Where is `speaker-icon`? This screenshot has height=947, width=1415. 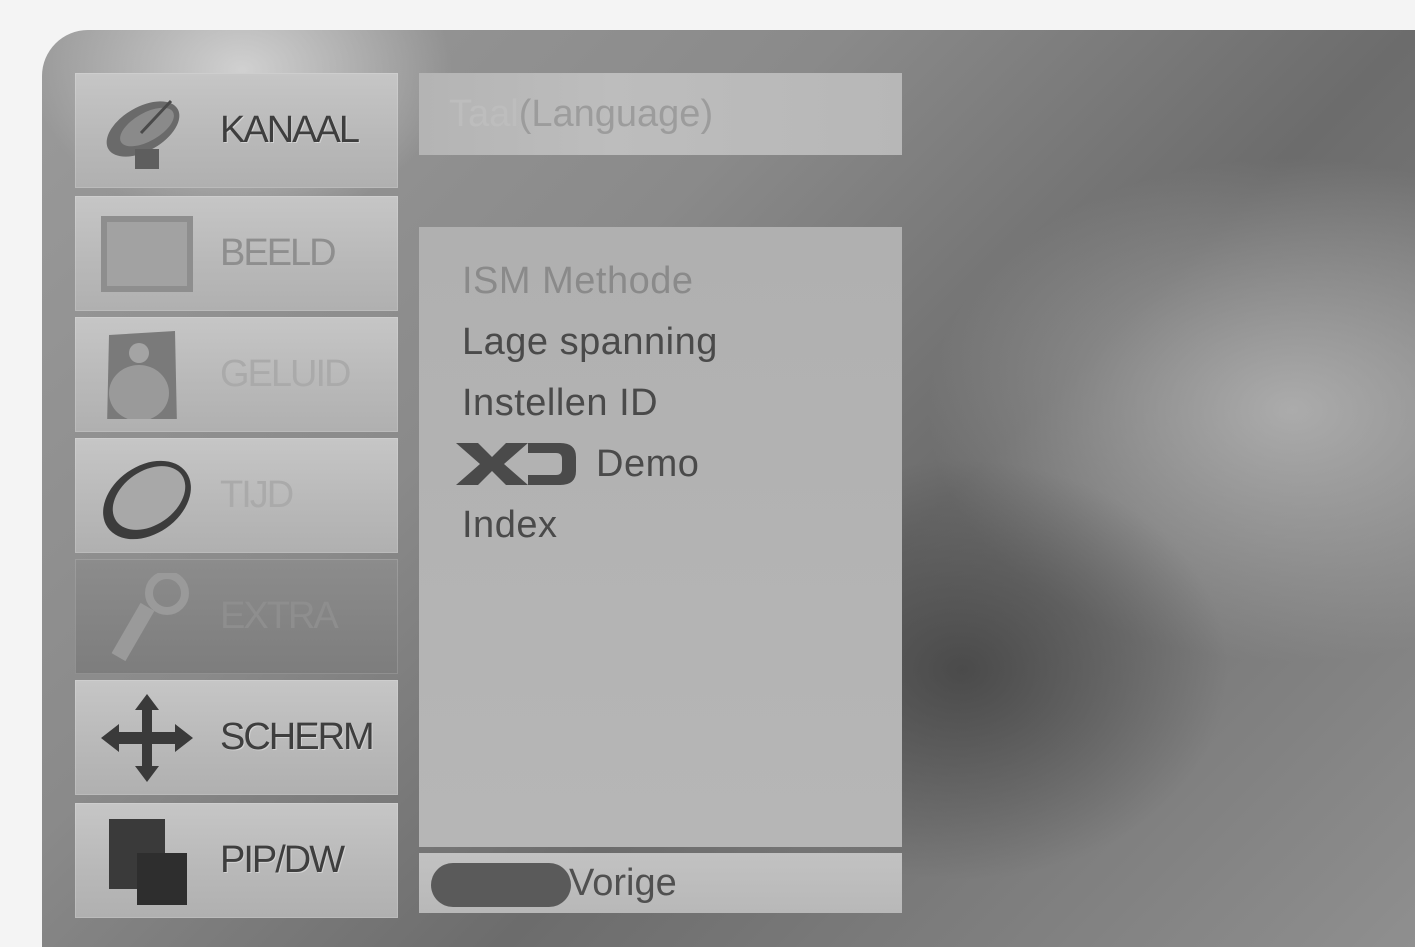 speaker-icon is located at coordinates (142, 375).